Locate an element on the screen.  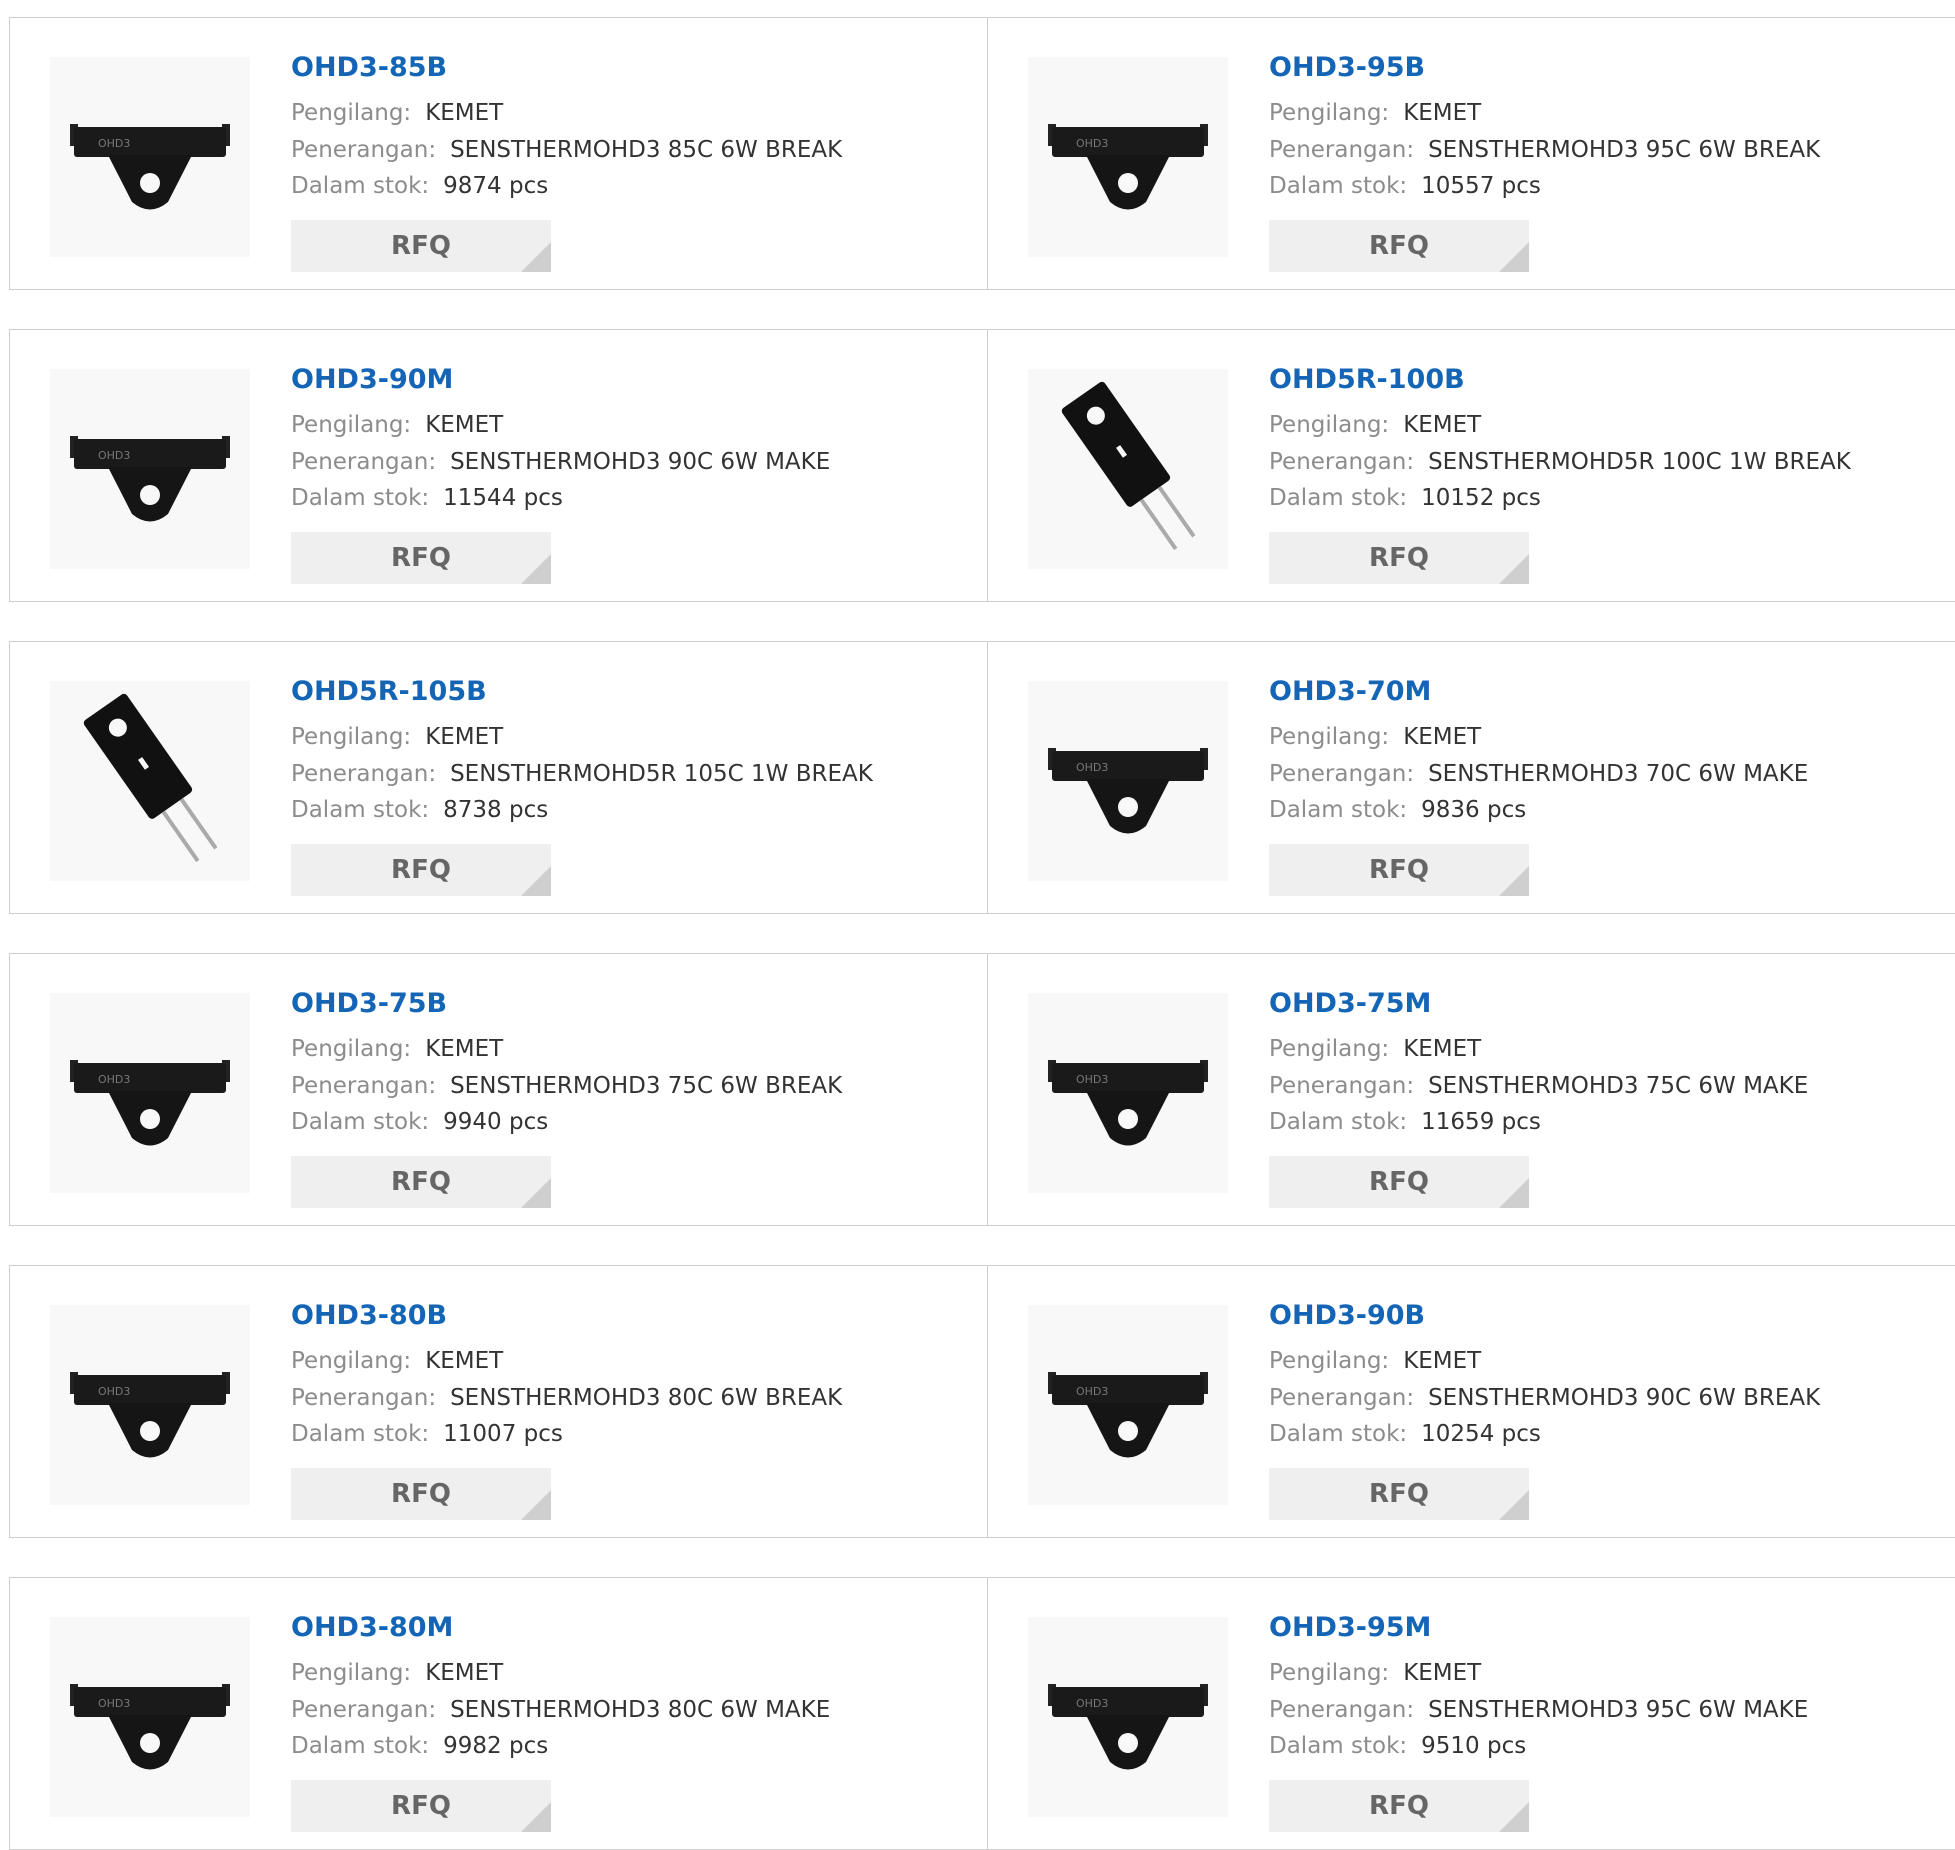
stock-value: 9940 pcs is located at coordinates (496, 1122).